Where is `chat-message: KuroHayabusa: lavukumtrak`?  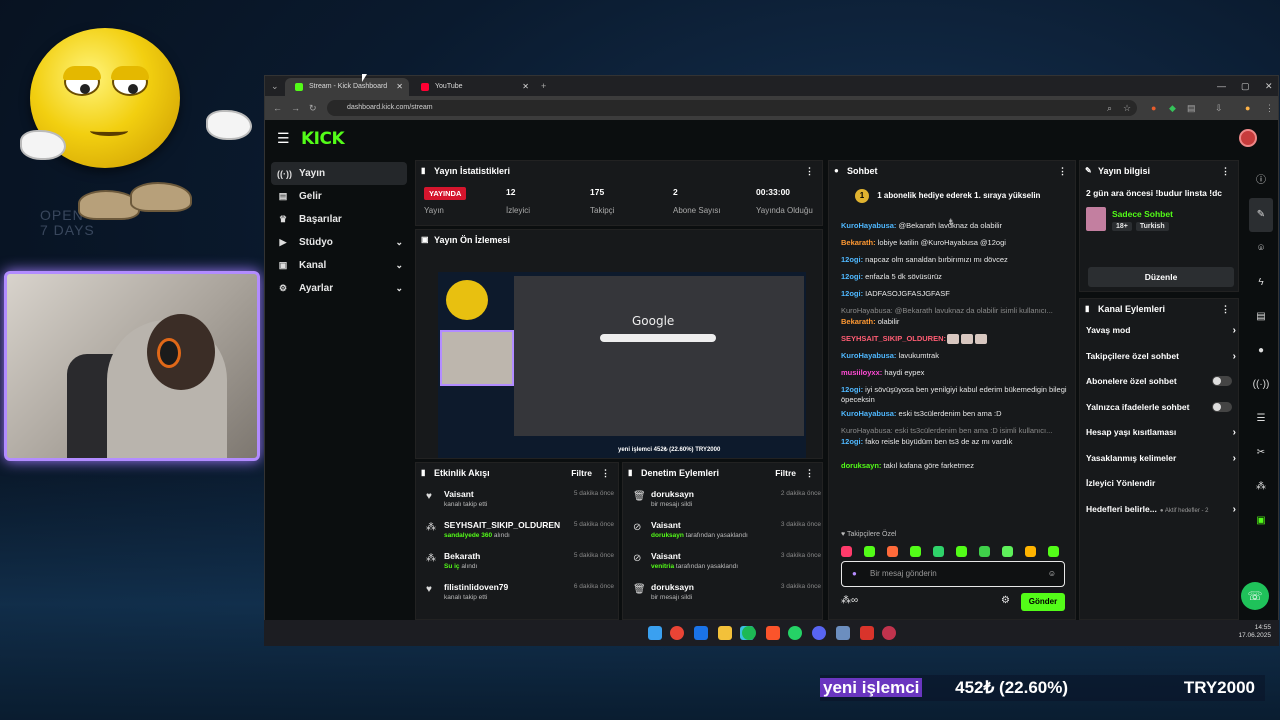
chat-message: KuroHayabusa: lavukumtrak is located at coordinates (954, 356).